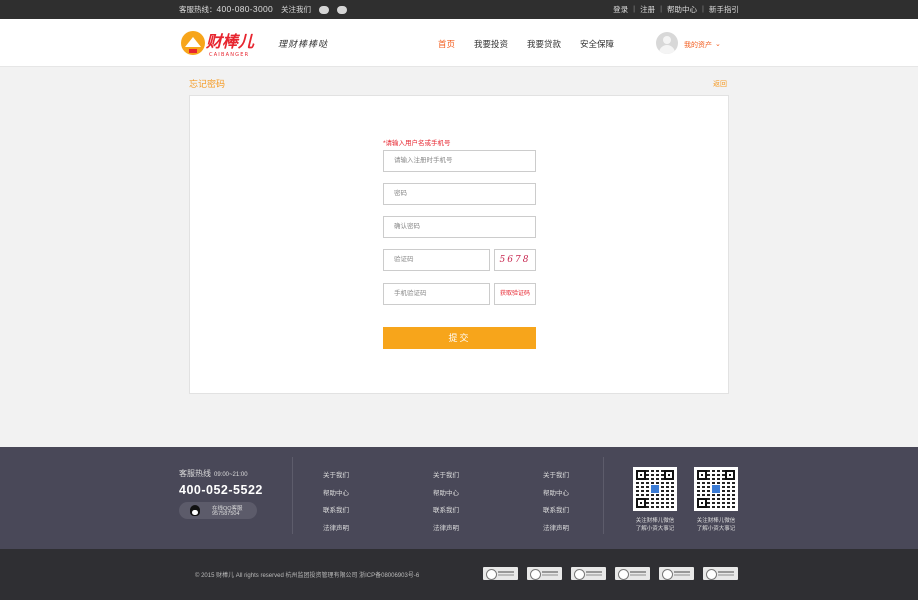  I want to click on my-assets-menu: 我的资产 ⌄, so click(702, 45).